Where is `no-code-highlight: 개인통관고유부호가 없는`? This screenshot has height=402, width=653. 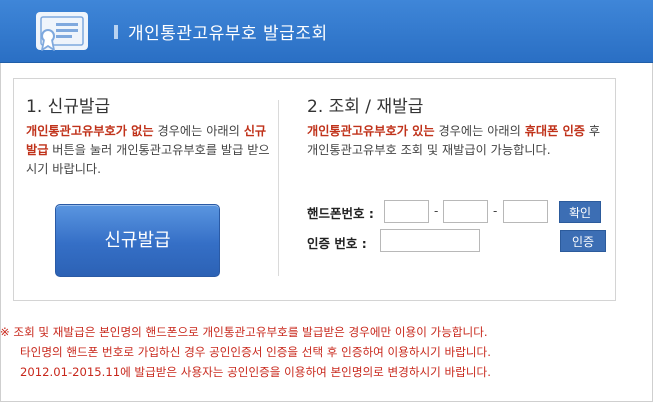 no-code-highlight: 개인통관고유부호가 없는 is located at coordinates (90, 131).